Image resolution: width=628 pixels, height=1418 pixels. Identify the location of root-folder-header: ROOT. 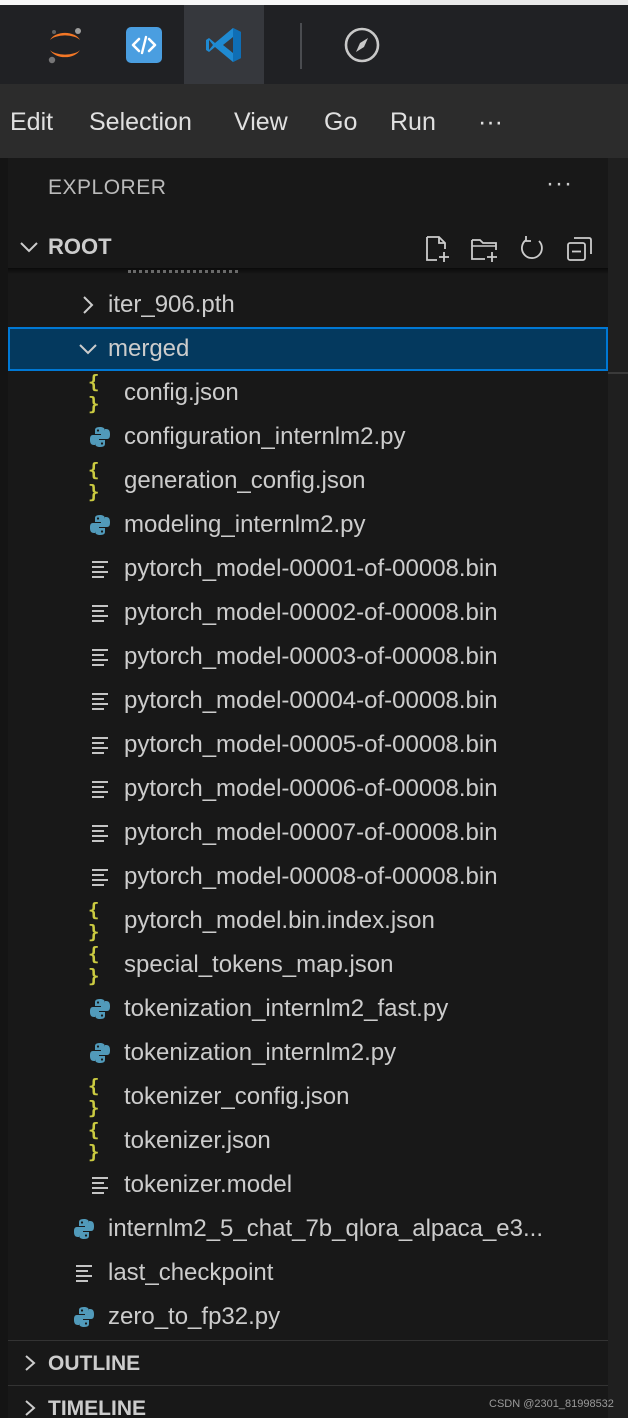
(308, 248).